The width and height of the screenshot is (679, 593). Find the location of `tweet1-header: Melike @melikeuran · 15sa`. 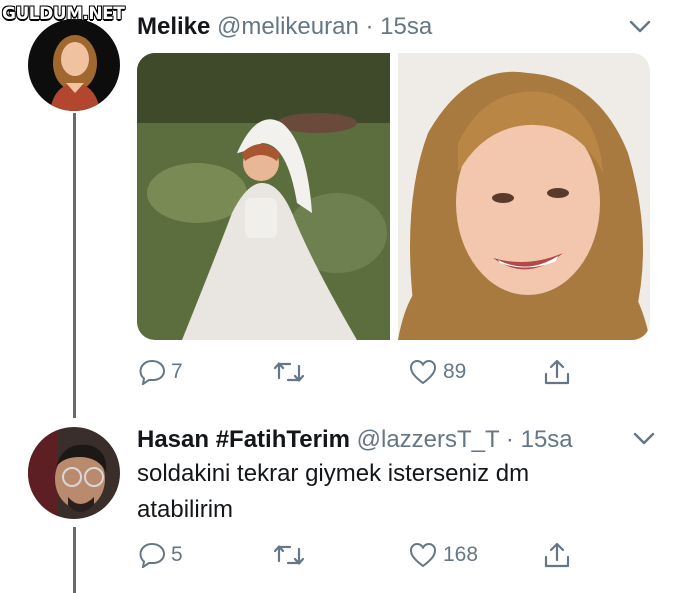

tweet1-header: Melike @melikeuran · 15sa is located at coordinates (284, 27).